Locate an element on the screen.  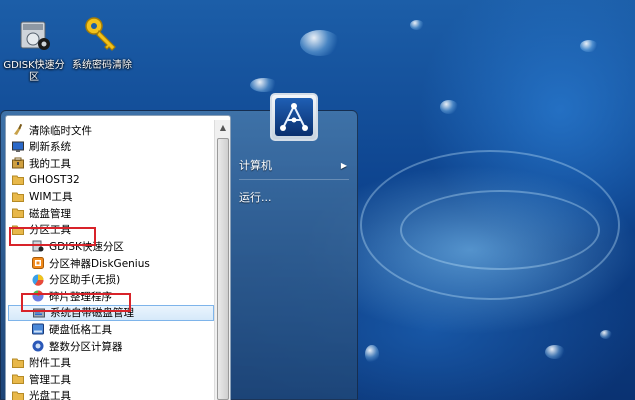
program-item-label: WIM工具 is located at coordinates (51, 197).